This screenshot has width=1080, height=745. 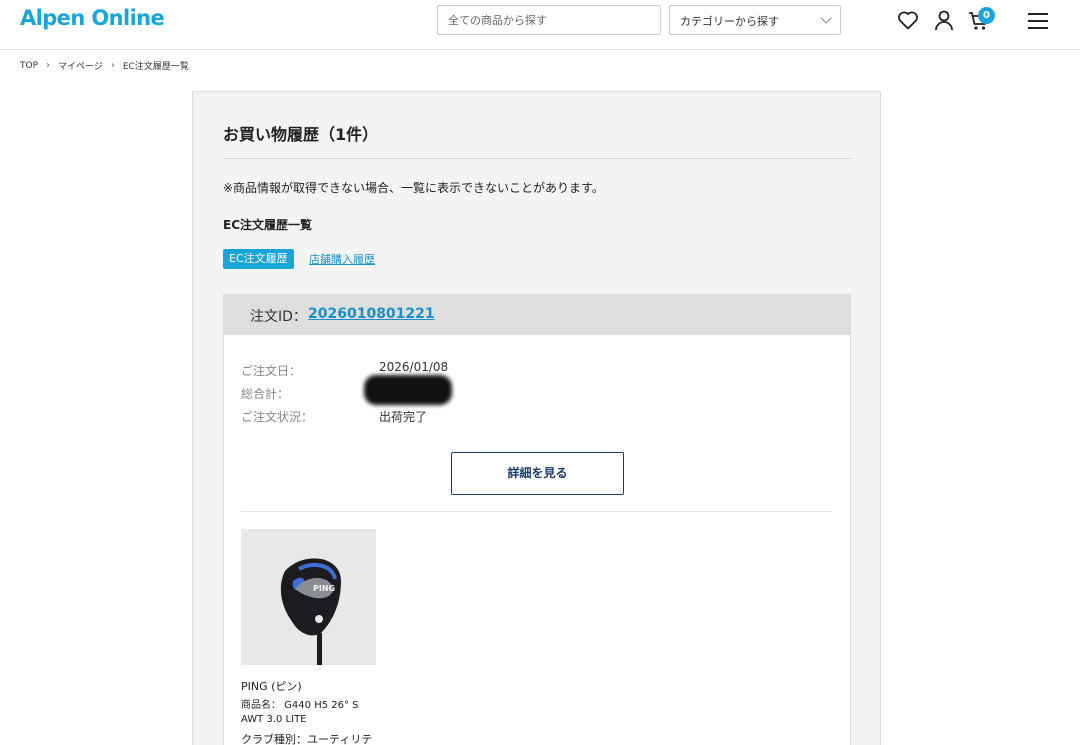 What do you see at coordinates (274, 719) in the screenshot?
I see `product-name-line2: AWT 3.0 LITE` at bounding box center [274, 719].